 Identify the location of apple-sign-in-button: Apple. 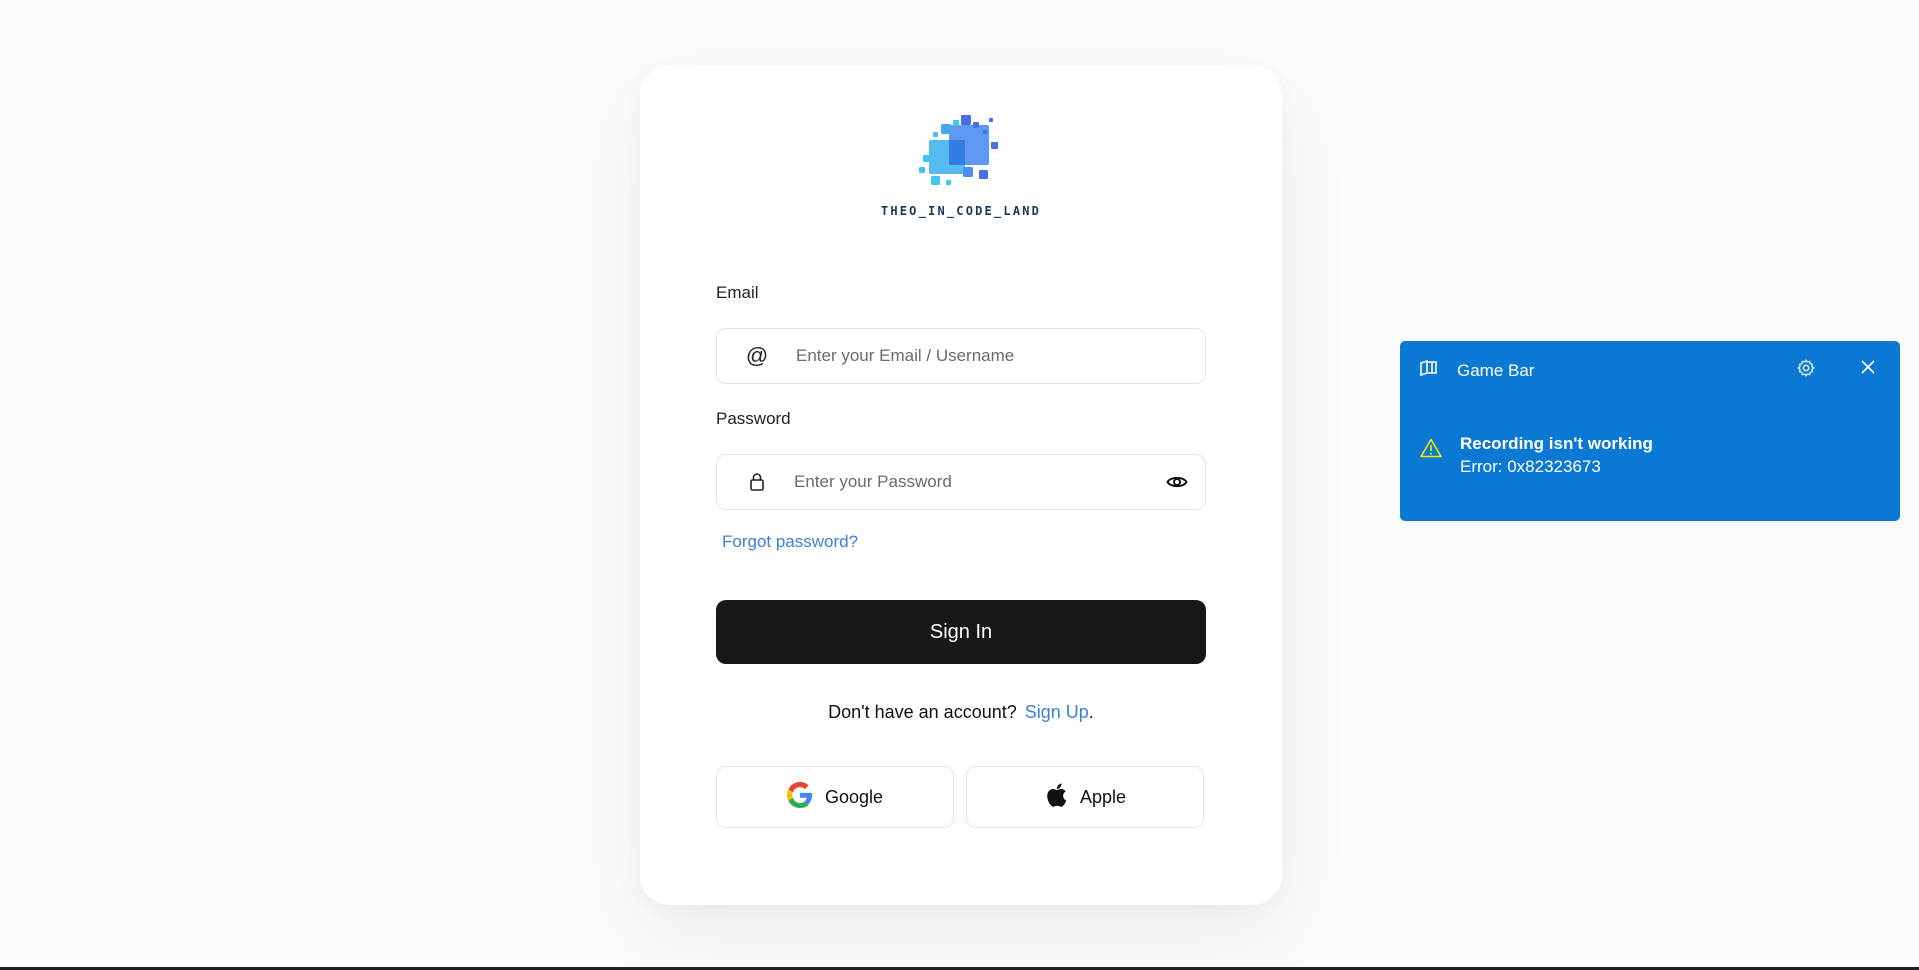
(1085, 797).